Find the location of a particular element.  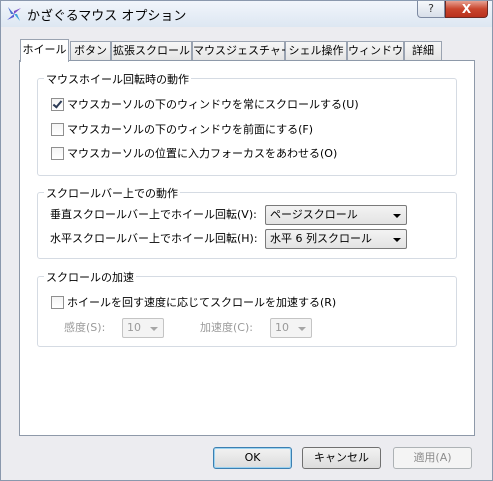

horizontal-scrollbar-select: 水平 6 列スクロール is located at coordinates (336, 239).